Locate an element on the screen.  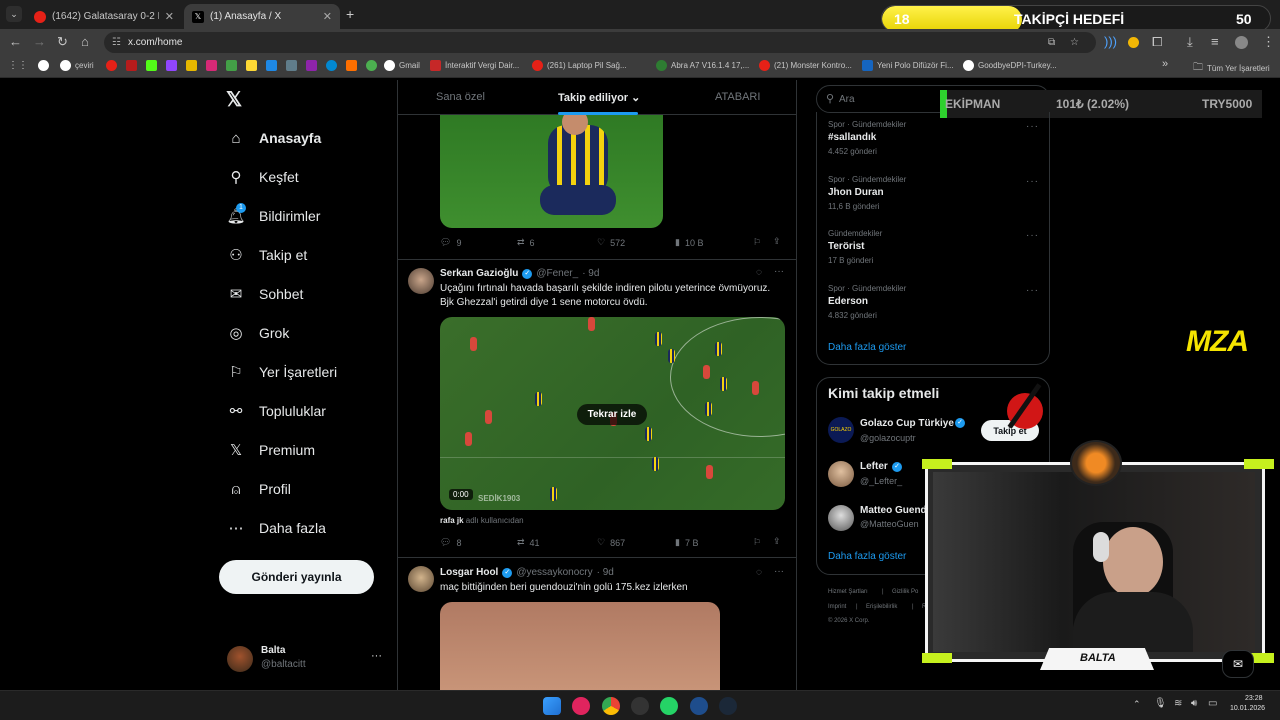
footer-link: Imprint is located at coordinates (837, 607).